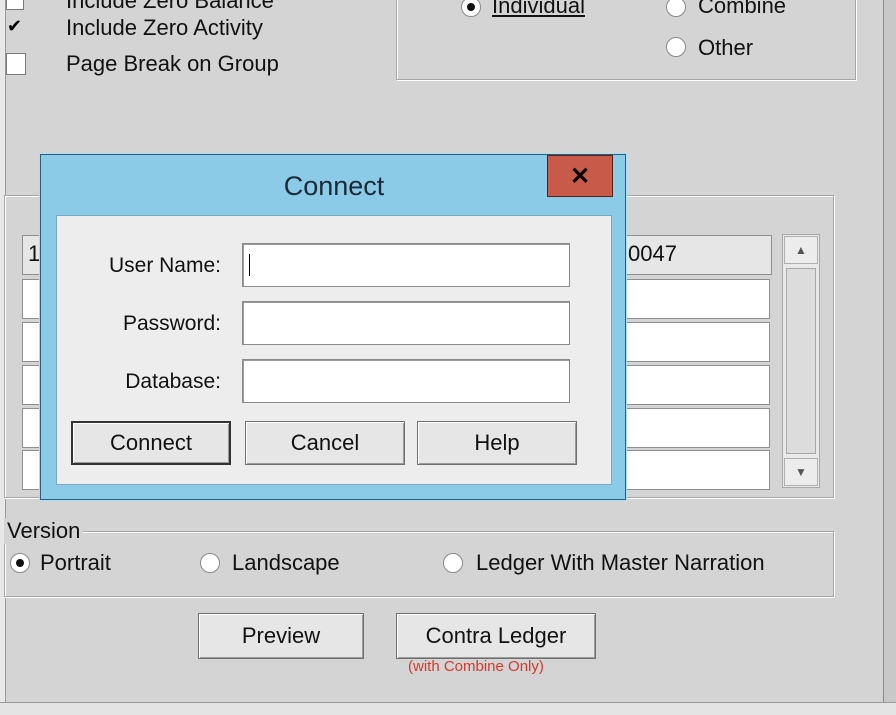 The height and width of the screenshot is (715, 896). I want to click on individual-label: Individual, so click(538, 9).